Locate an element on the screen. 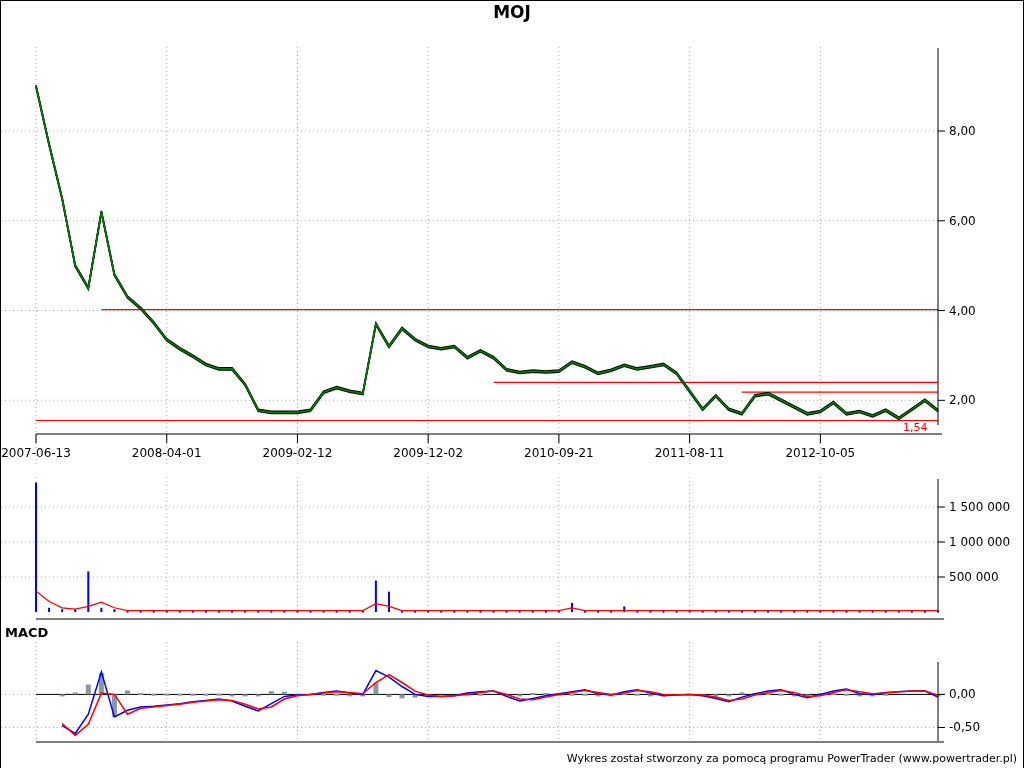  axis-label: 2,00 is located at coordinates (962, 400).